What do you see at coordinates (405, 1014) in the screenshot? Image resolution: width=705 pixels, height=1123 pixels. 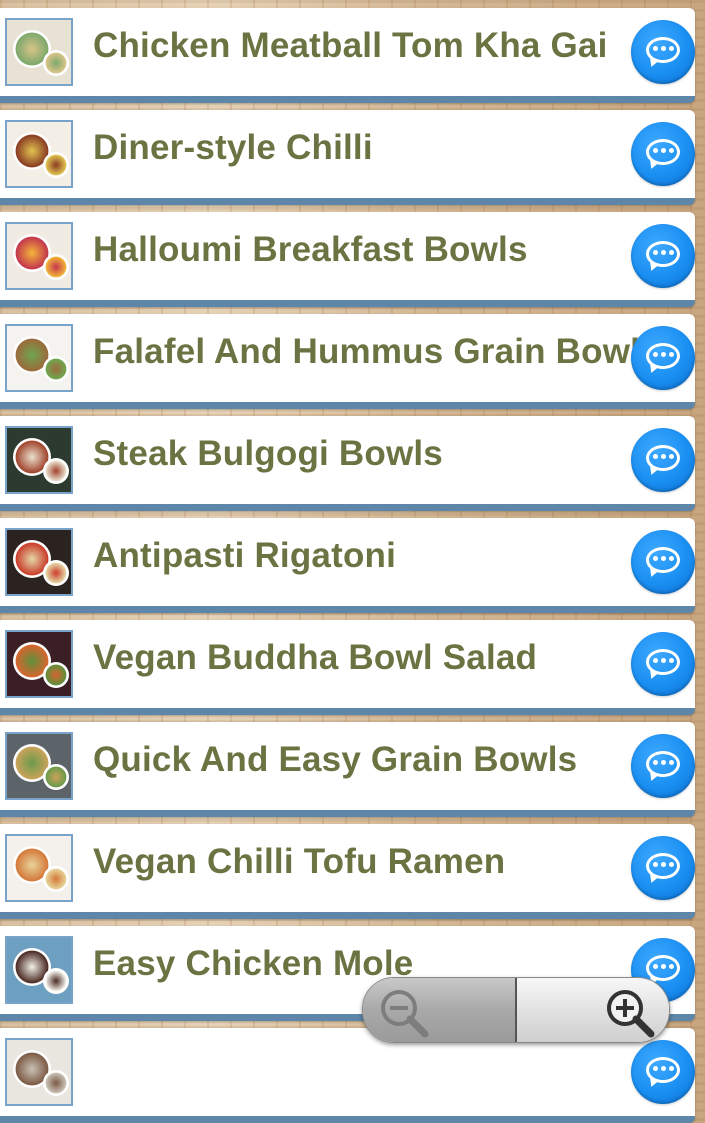 I see `zoom-out-icon` at bounding box center [405, 1014].